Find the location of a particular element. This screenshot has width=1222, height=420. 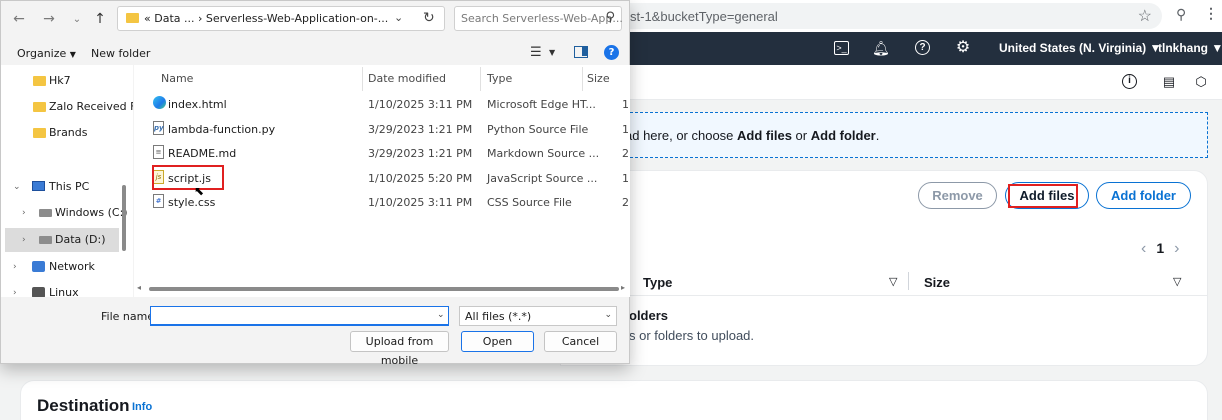

account-menu: tlnkhang ▼ is located at coordinates (1190, 48).